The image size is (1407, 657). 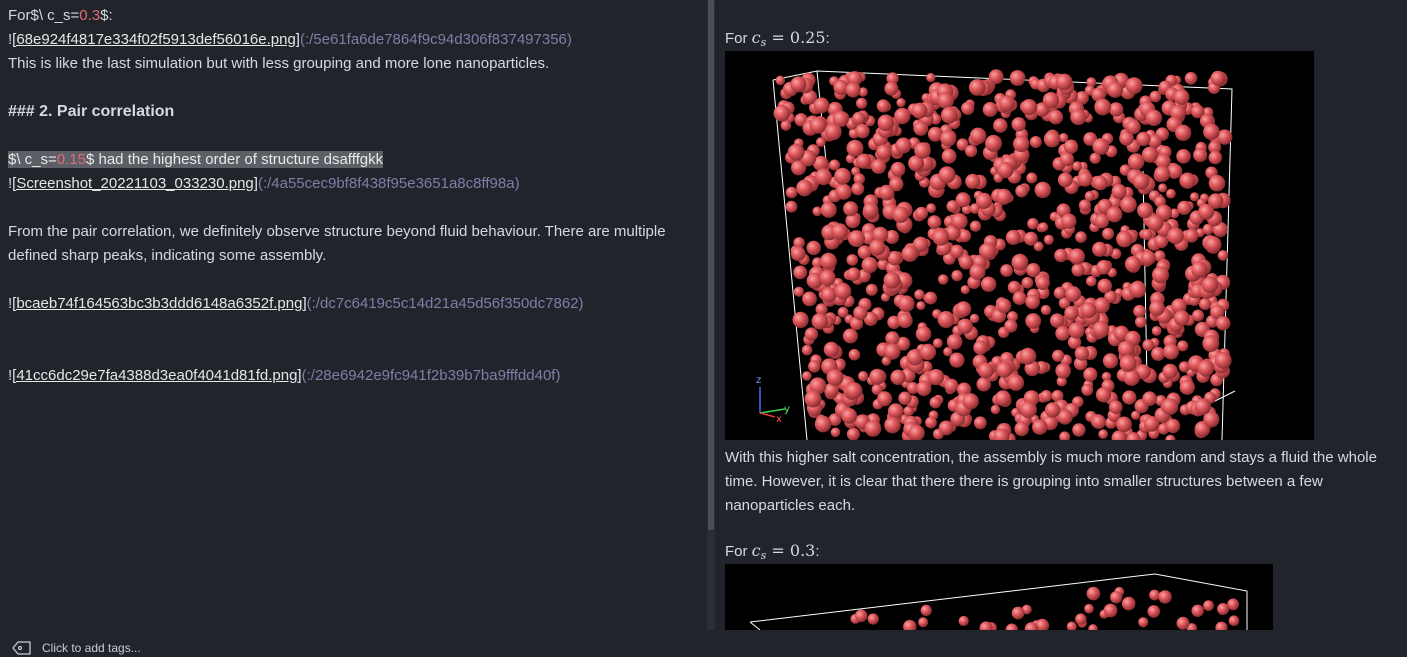 I want to click on label-text: For, so click(x=736, y=551).